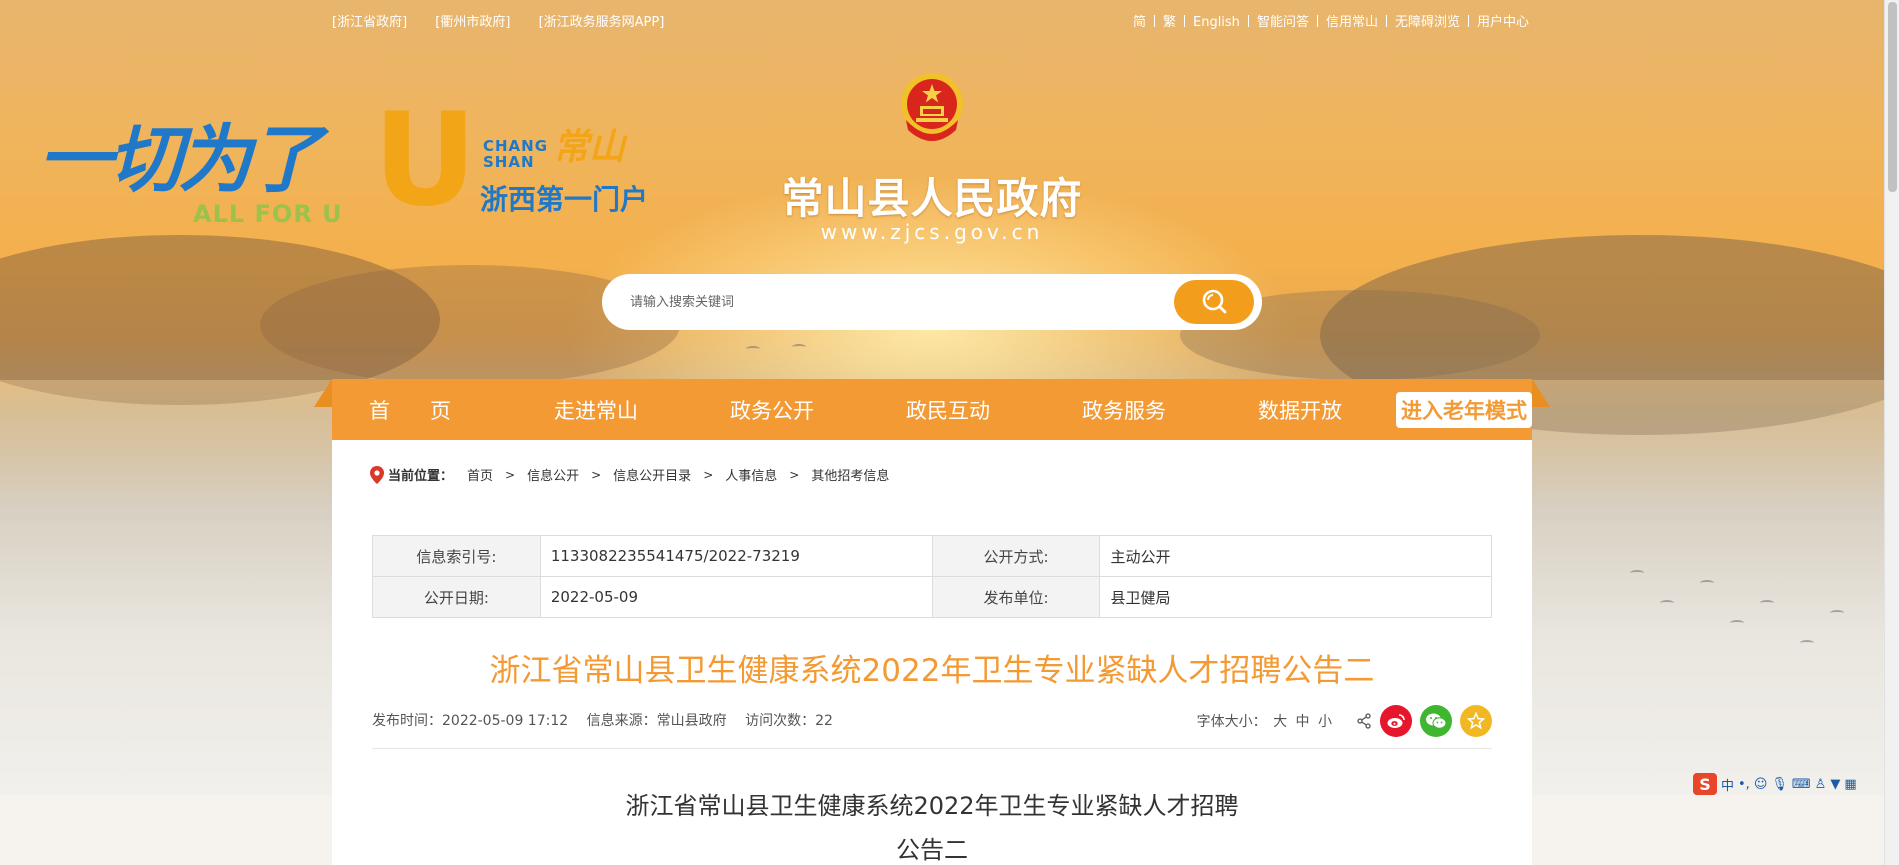  What do you see at coordinates (1427, 22) in the screenshot?
I see `link-accessibility: 无障碍浏览` at bounding box center [1427, 22].